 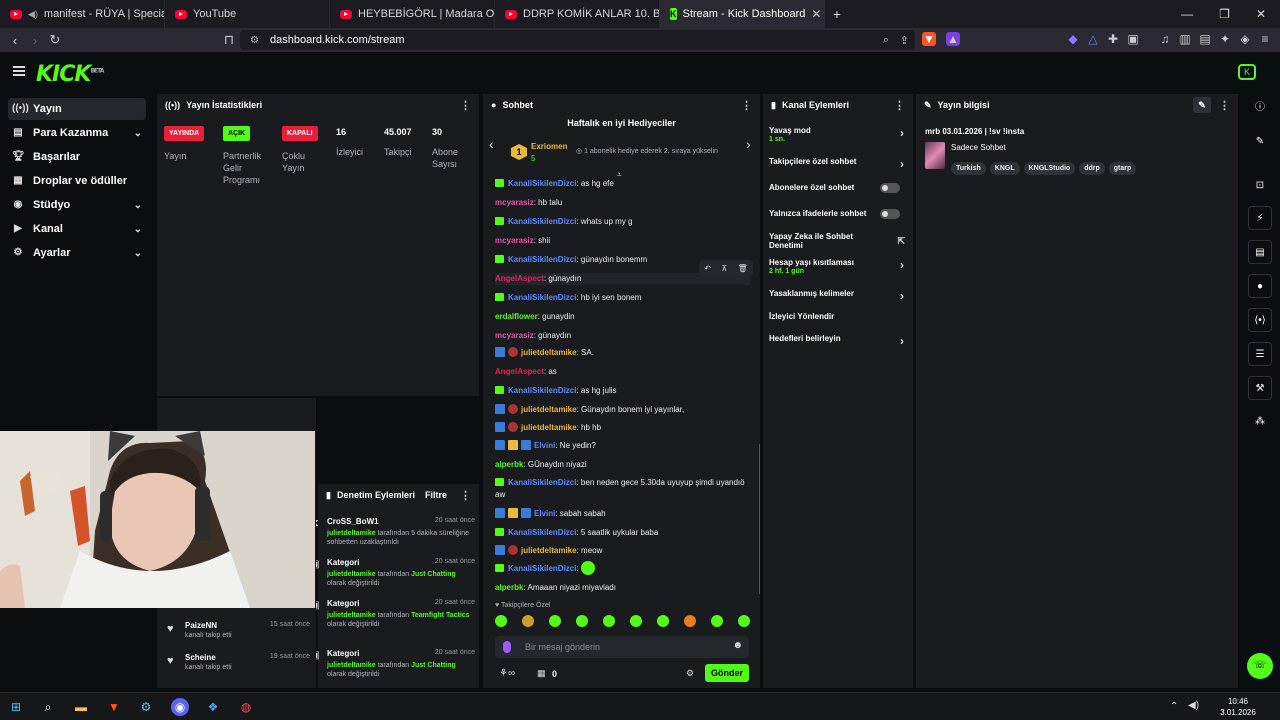 What do you see at coordinates (622, 391) in the screenshot?
I see `chat-message: KanaliSikilenDizci: as hg julis` at bounding box center [622, 391].